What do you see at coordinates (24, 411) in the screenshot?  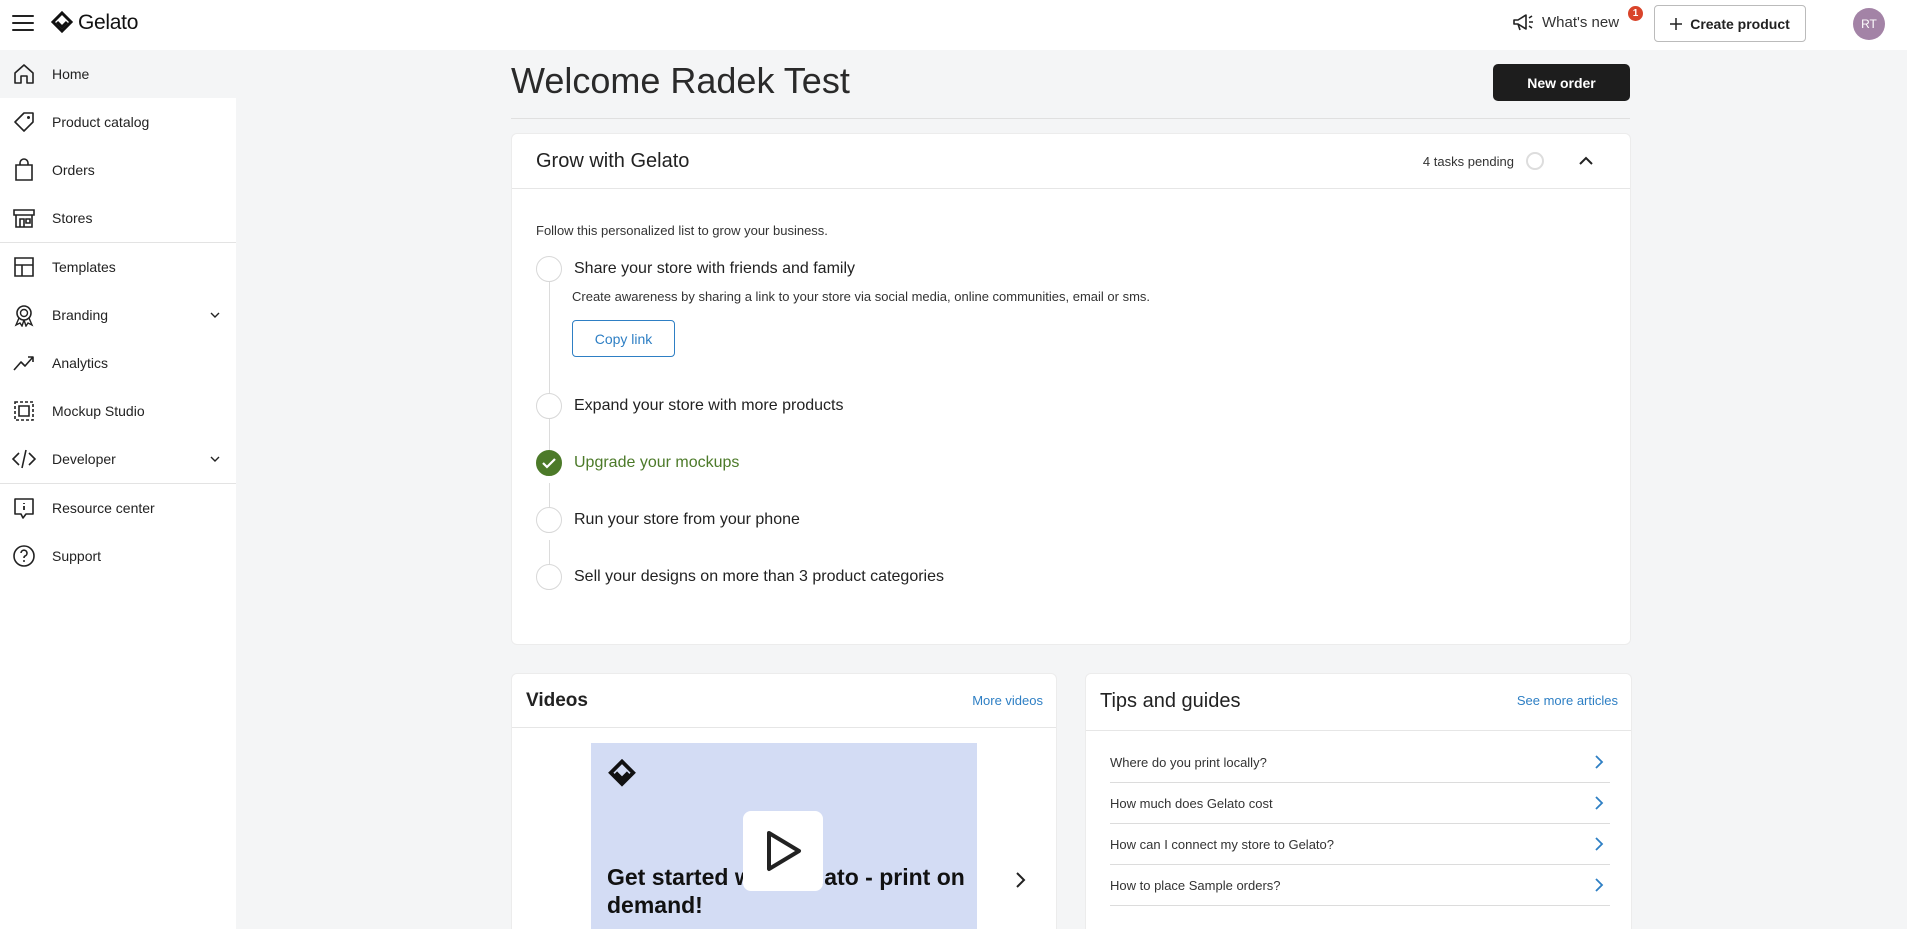 I see `mockup-icon` at bounding box center [24, 411].